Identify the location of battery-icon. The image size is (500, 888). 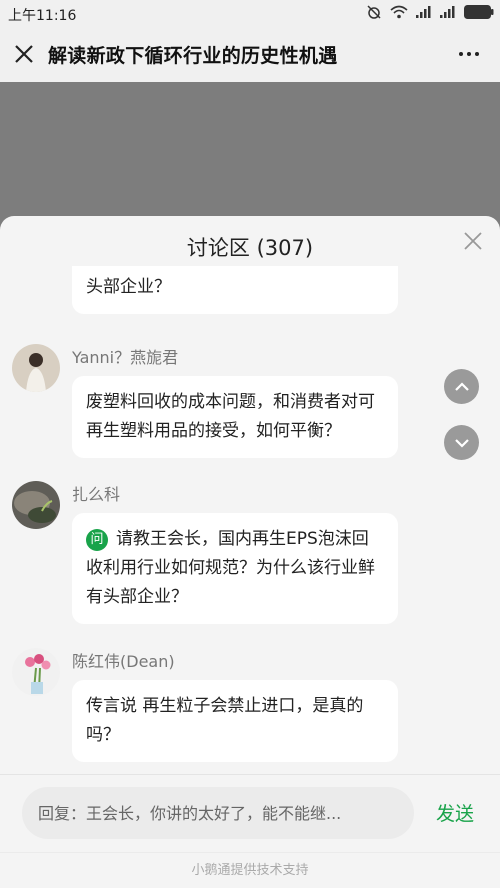
(479, 12).